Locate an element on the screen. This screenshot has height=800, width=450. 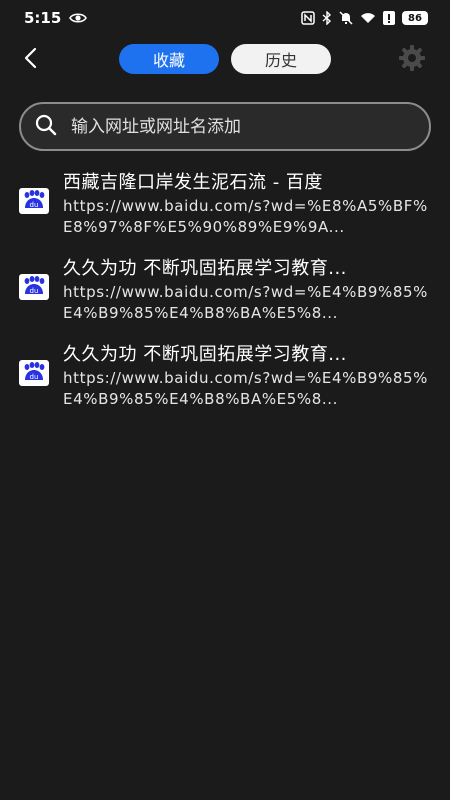
tab-history: 历史 is located at coordinates (281, 59).